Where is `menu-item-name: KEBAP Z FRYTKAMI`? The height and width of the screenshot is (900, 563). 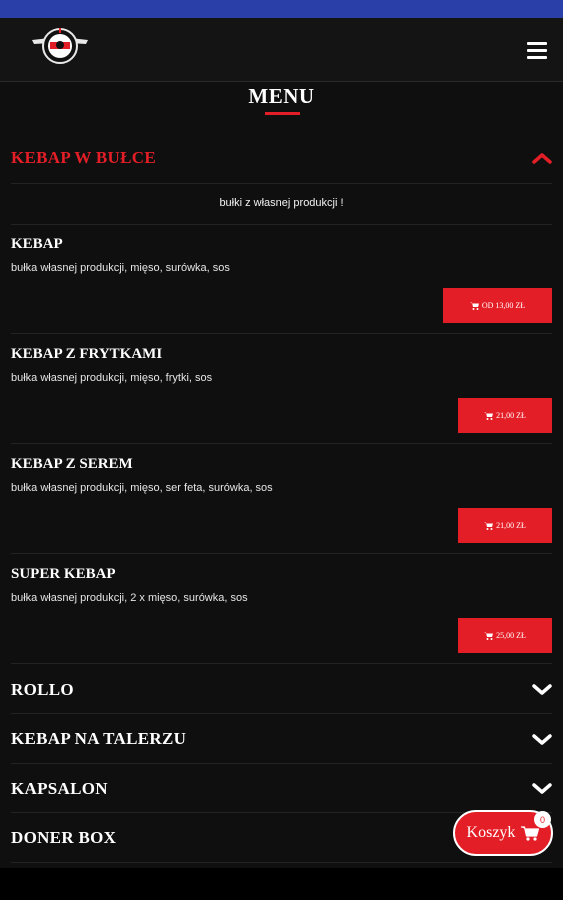
menu-item-name: KEBAP Z FRYTKAMI is located at coordinates (87, 354).